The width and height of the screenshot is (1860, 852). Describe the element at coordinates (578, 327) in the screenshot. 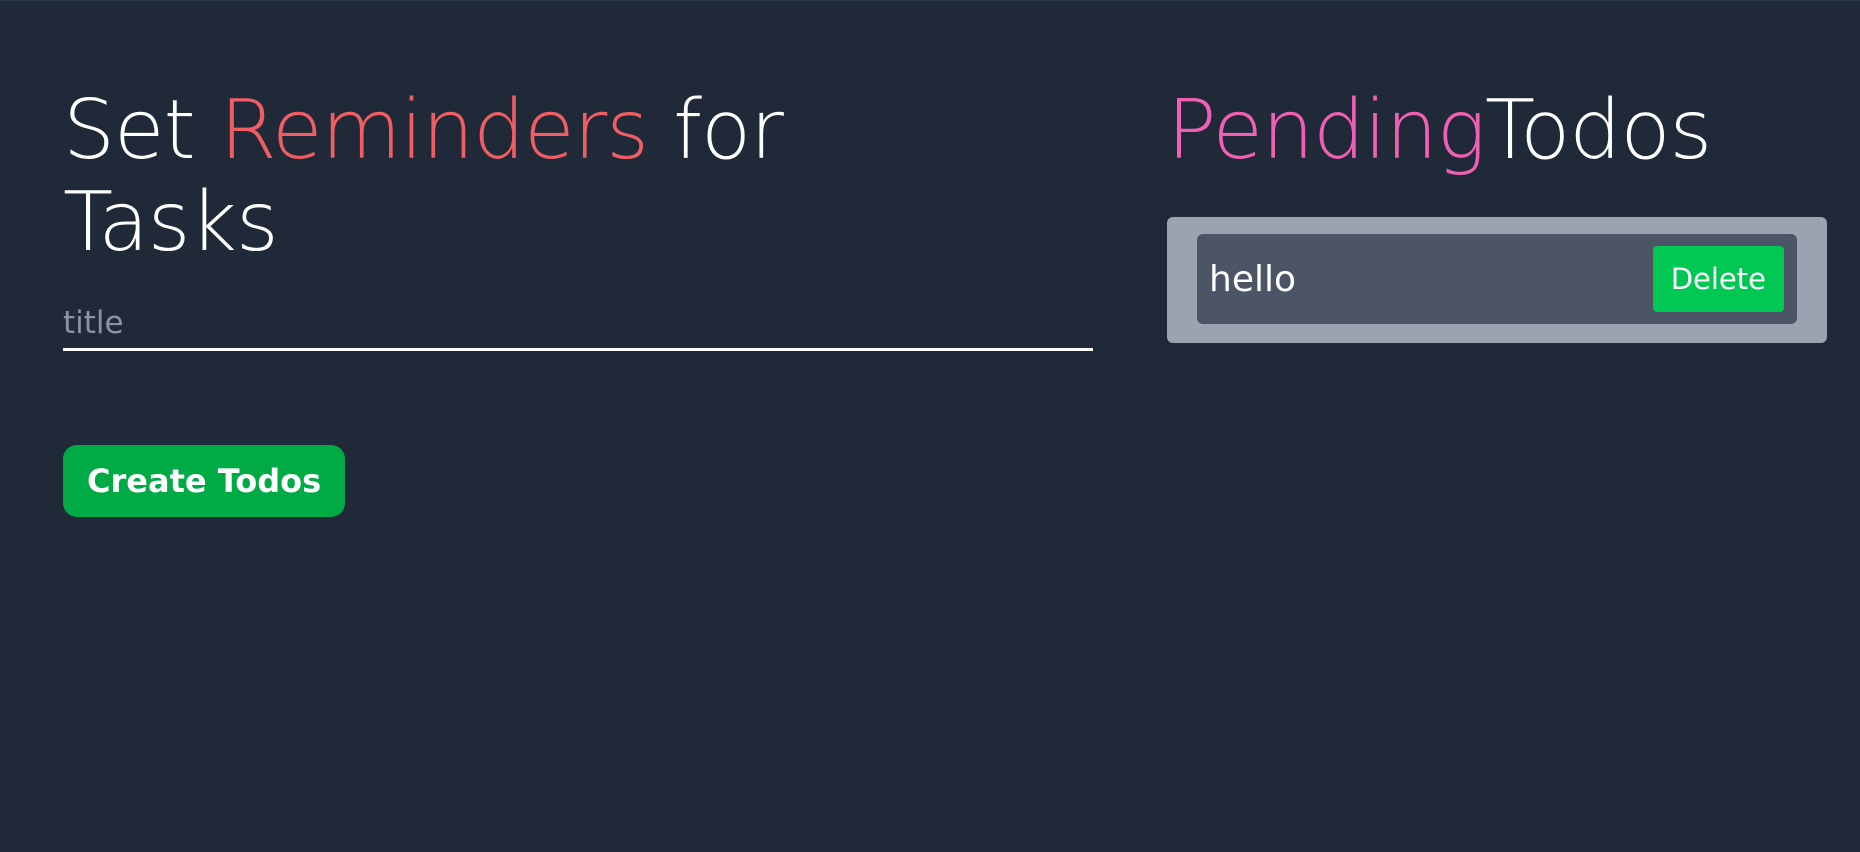

I see `title-input` at that location.